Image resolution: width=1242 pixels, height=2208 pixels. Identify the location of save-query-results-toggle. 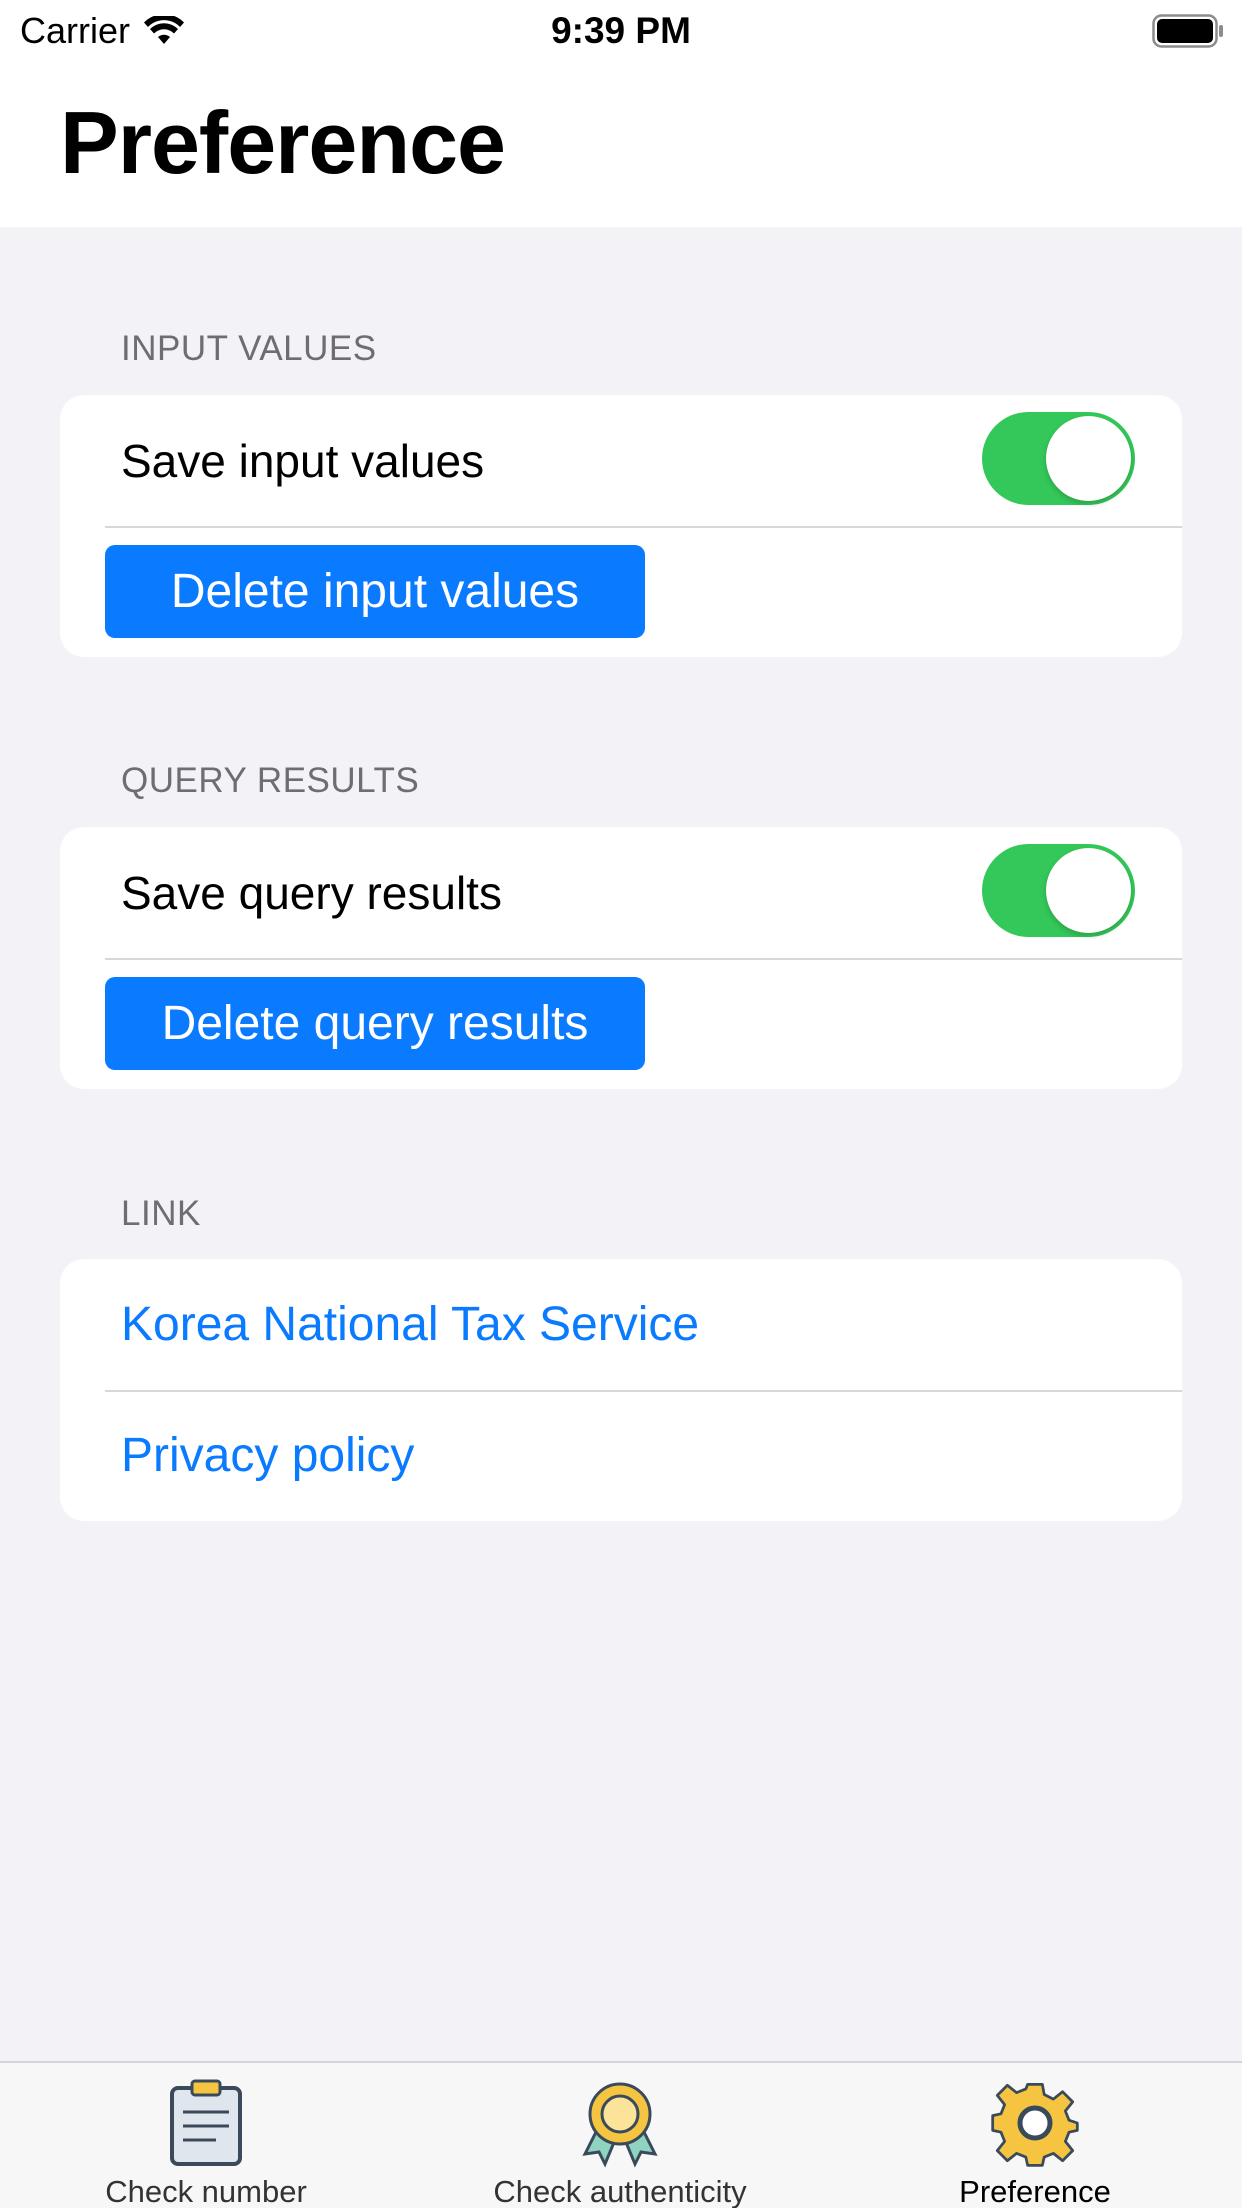
(1058, 890).